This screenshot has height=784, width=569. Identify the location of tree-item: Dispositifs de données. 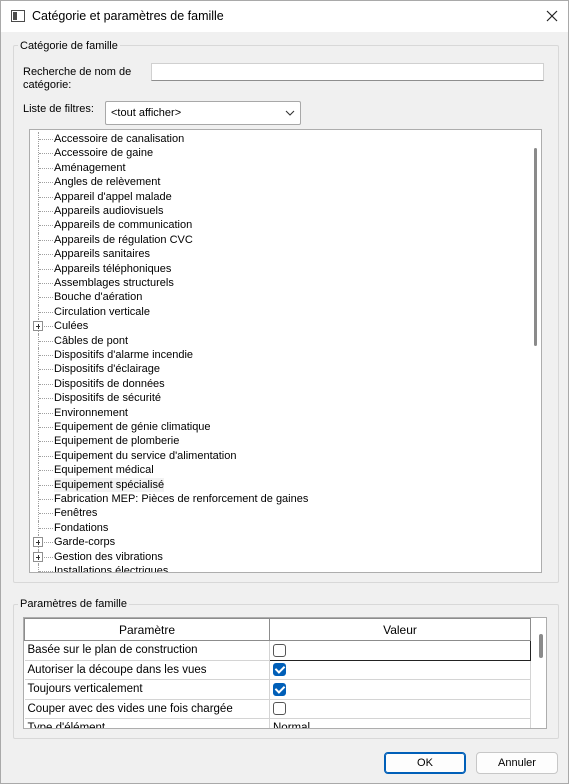
(280, 384).